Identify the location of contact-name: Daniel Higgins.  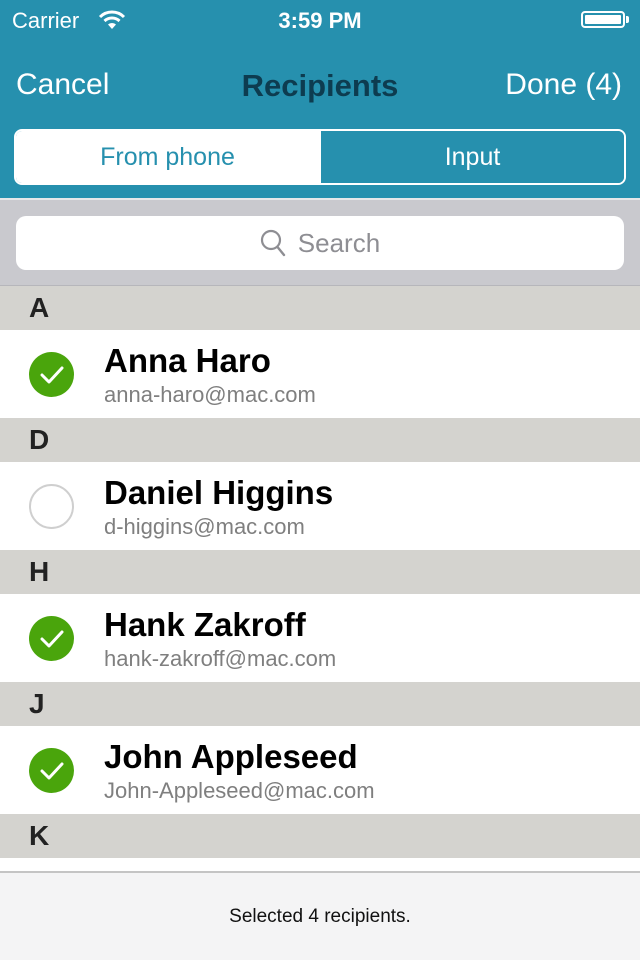
(219, 492).